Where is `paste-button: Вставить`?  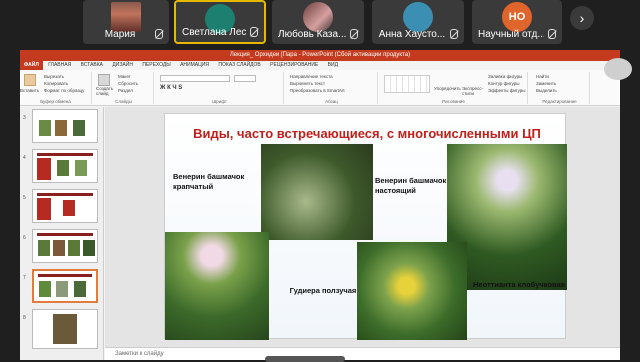 paste-button: Вставить is located at coordinates (29, 90).